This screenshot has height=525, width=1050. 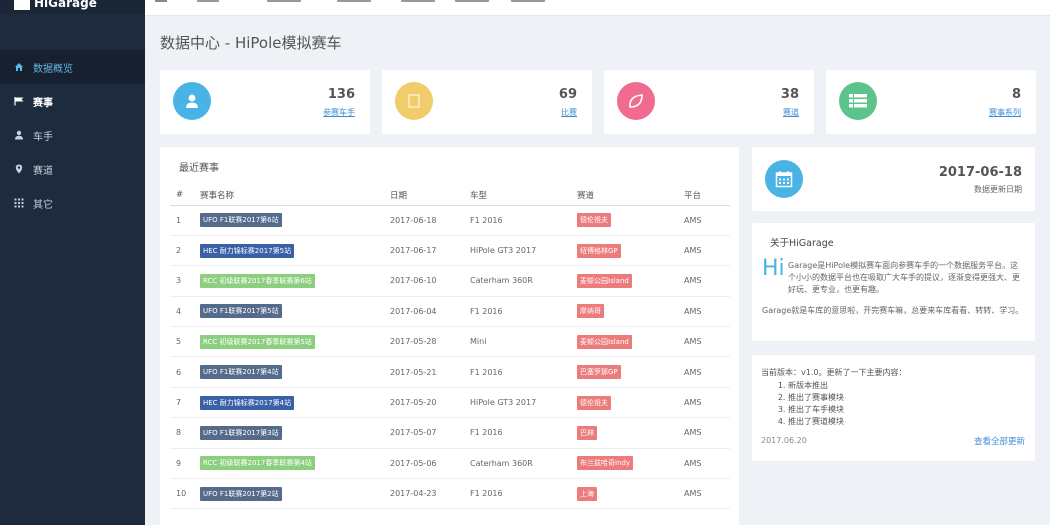 I want to click on list-item: 推出了赛事模块, so click(x=816, y=398).